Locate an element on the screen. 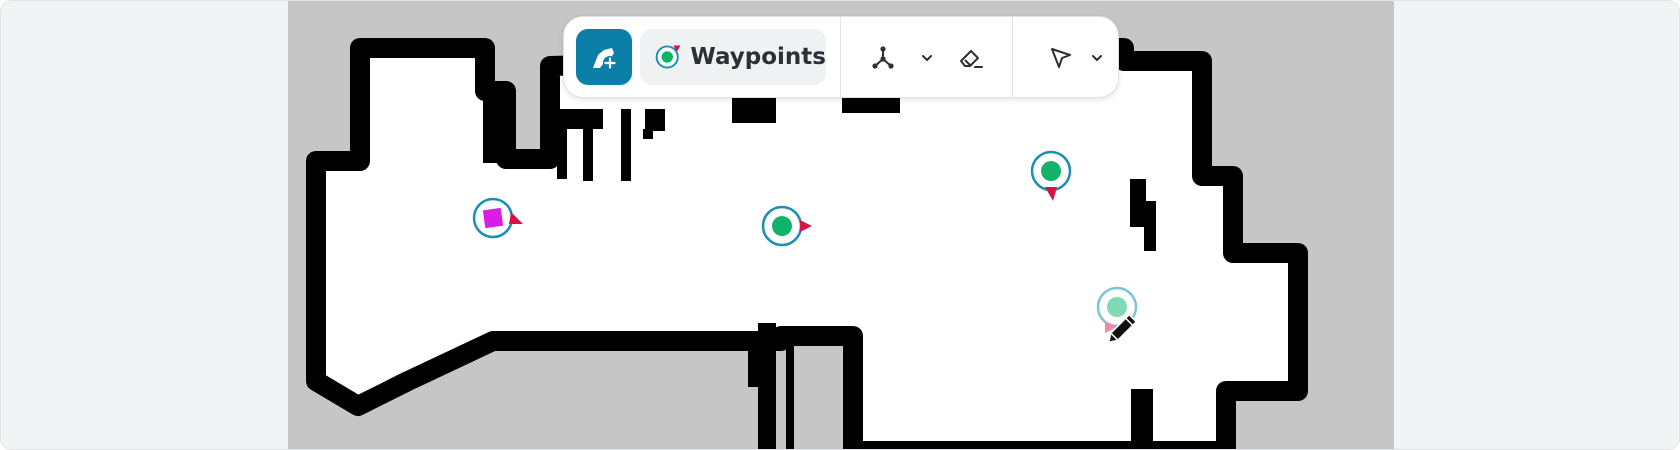 Image resolution: width=1680 pixels, height=450 pixels. nodes-icon is located at coordinates (883, 57).